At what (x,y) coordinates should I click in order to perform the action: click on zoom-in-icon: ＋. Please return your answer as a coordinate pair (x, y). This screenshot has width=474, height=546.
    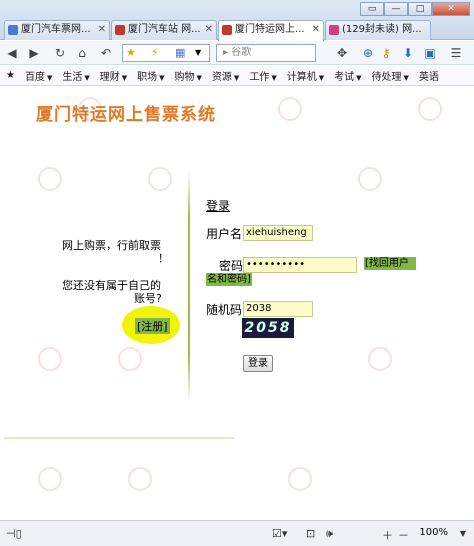
    Looking at the image, I should click on (387, 535).